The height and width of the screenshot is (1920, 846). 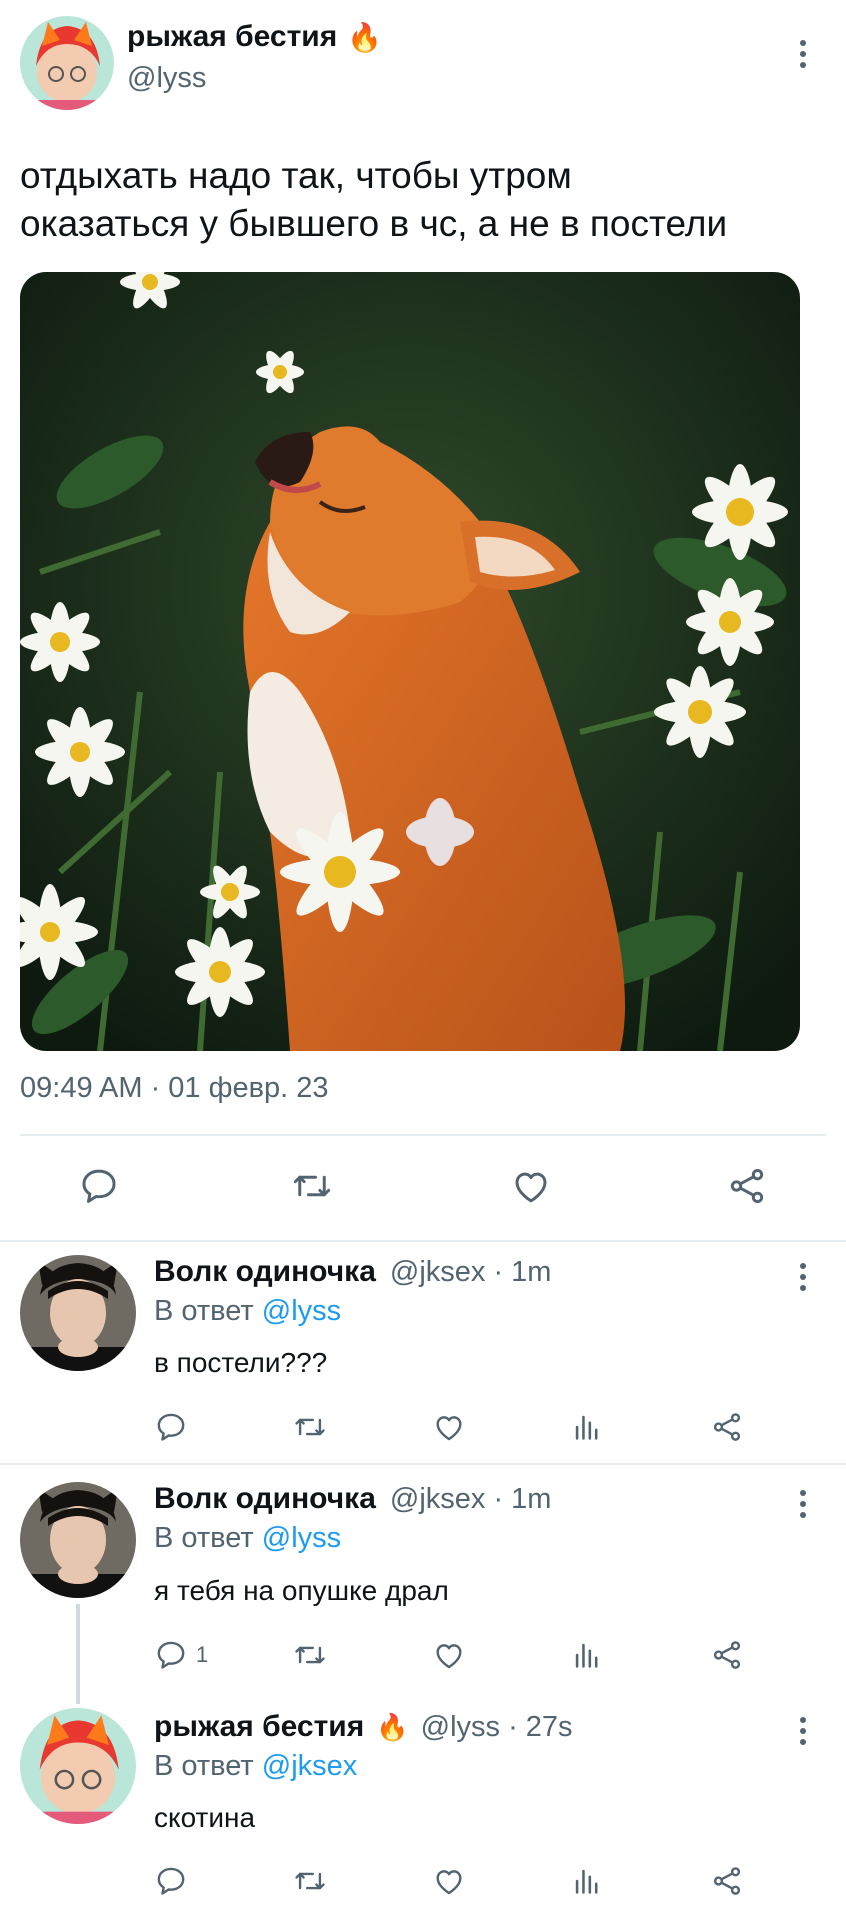 What do you see at coordinates (301, 1590) in the screenshot?
I see `reply2-text: я тебя на опушке драл` at bounding box center [301, 1590].